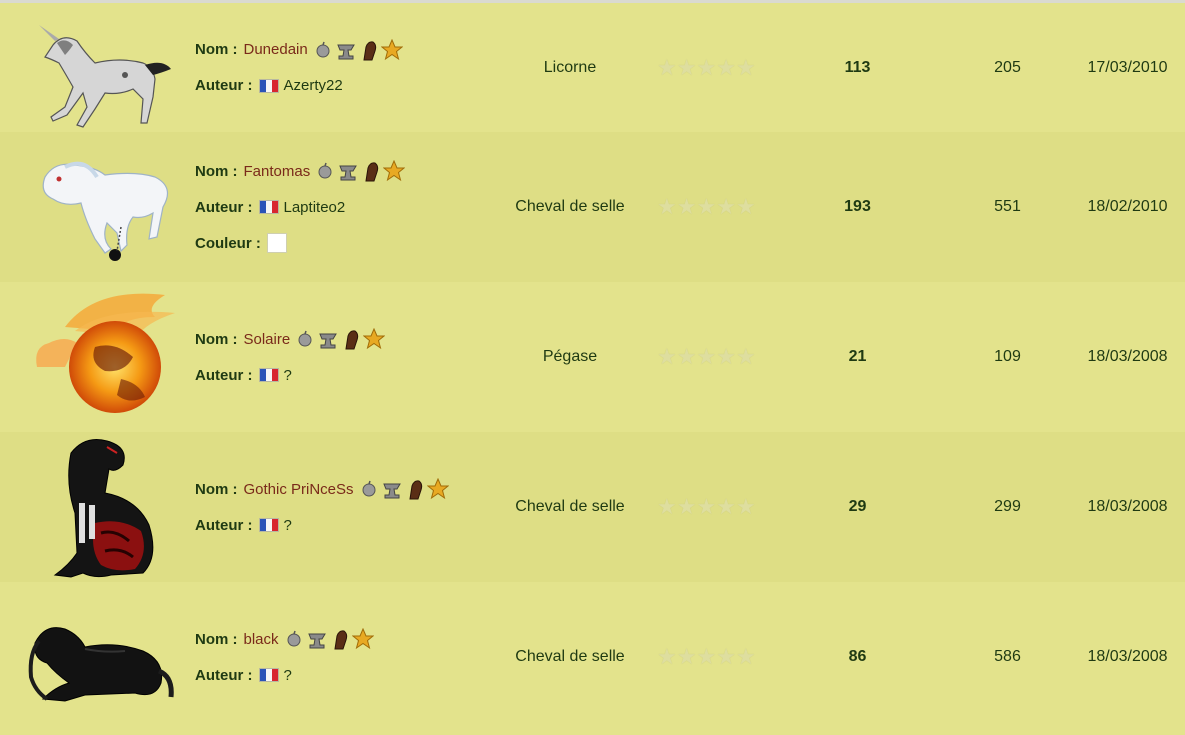 This screenshot has height=735, width=1185. Describe the element at coordinates (315, 207) in the screenshot. I see `author-link: Laptiteo2` at that location.